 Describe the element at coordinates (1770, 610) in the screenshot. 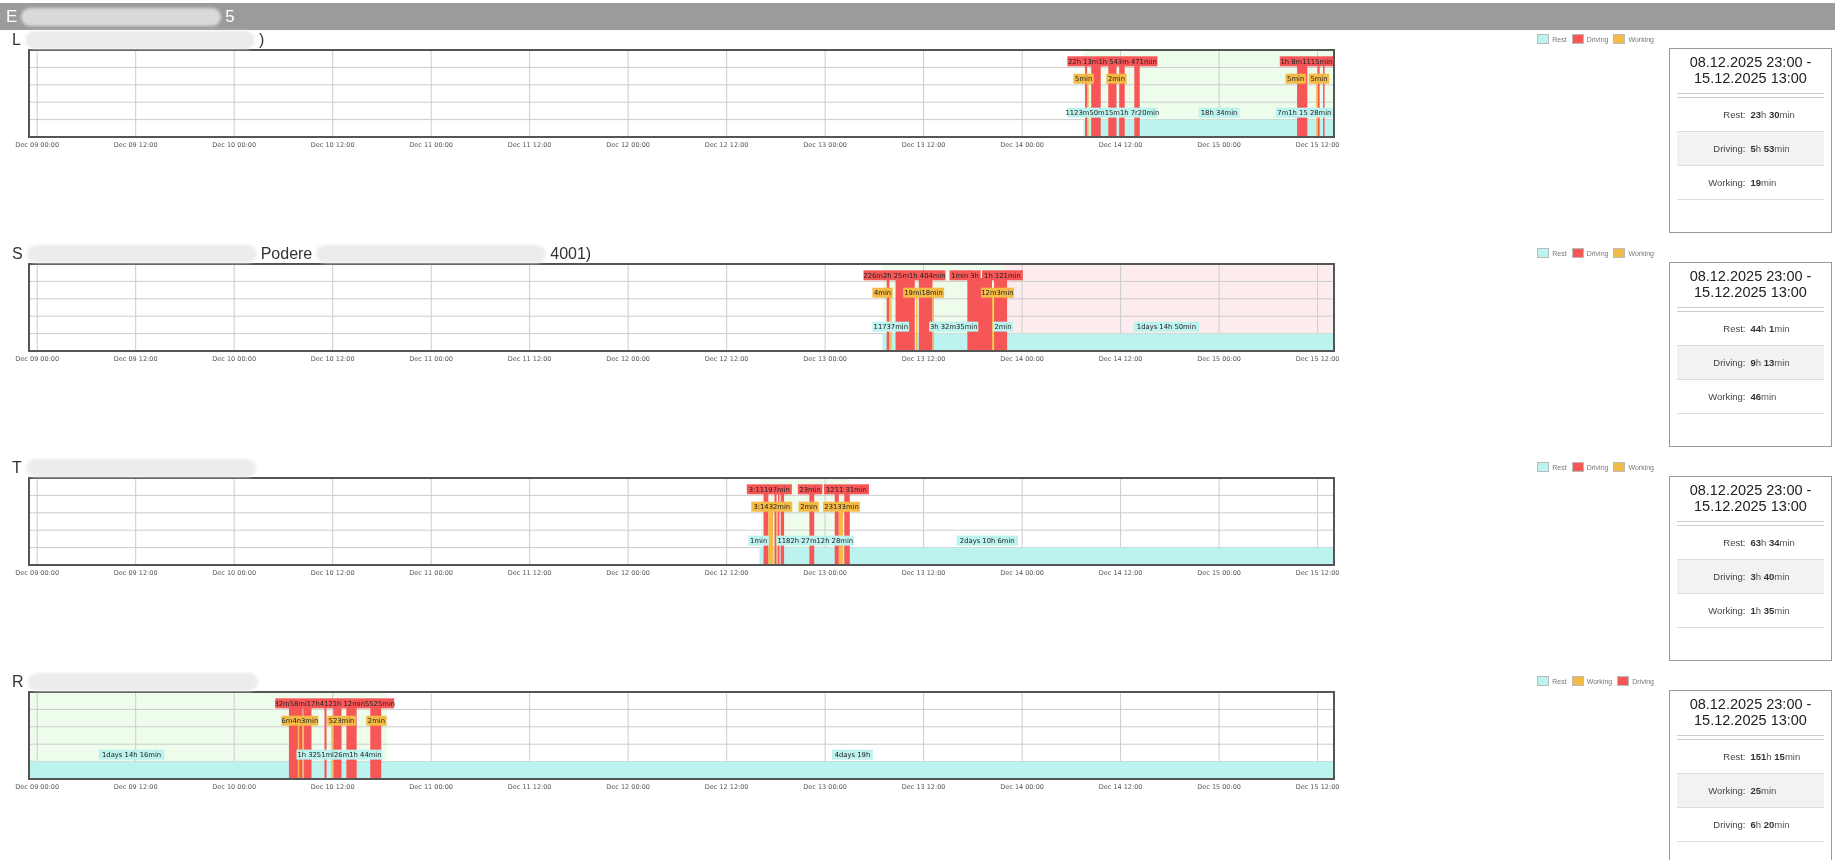

I see `stat-value: 1h 35min` at that location.